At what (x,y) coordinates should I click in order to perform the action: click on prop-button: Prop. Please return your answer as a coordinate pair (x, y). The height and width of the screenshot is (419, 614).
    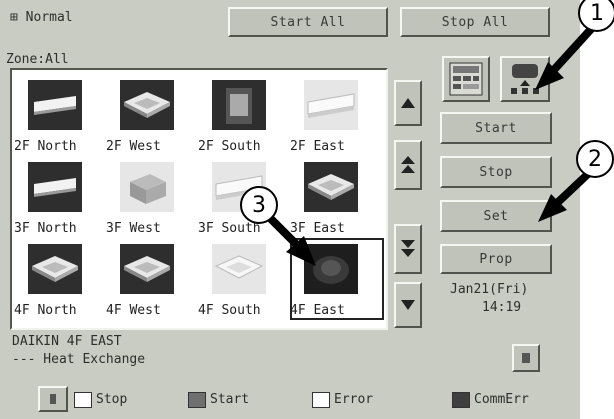
    Looking at the image, I should click on (496, 259).